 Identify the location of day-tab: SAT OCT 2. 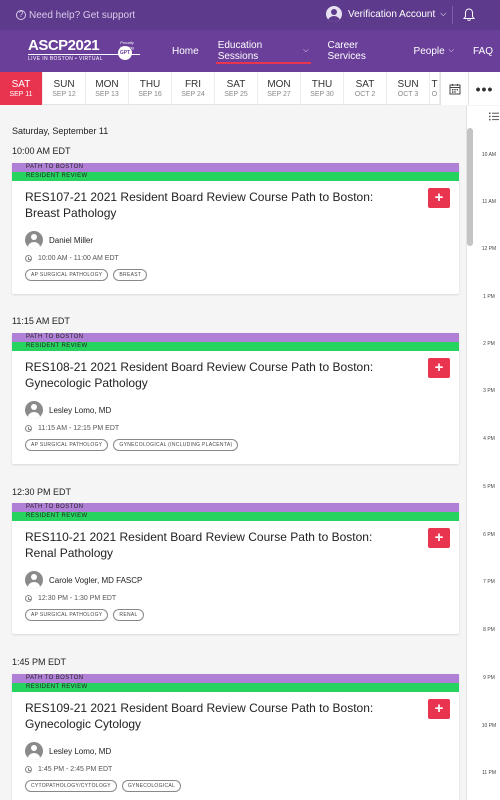
(365, 88).